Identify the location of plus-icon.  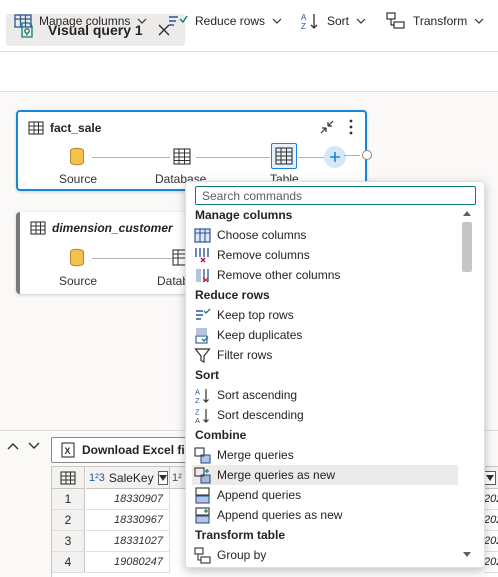
(335, 157).